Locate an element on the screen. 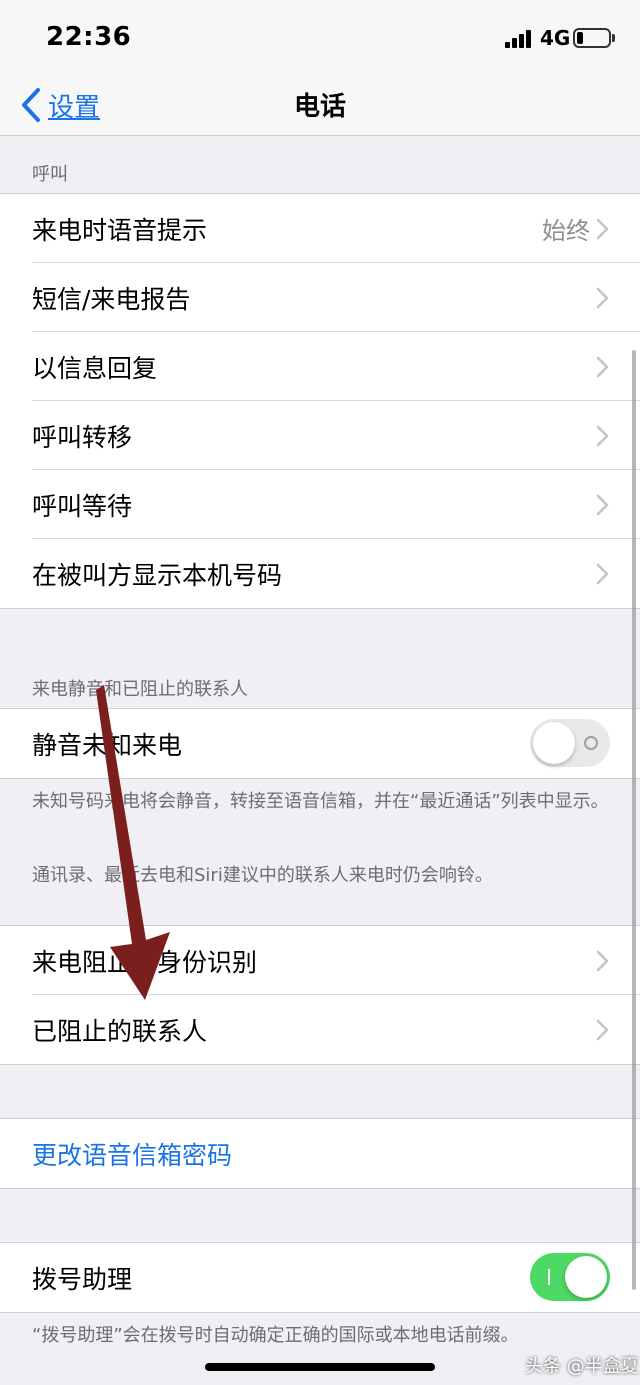  signal-icon is located at coordinates (520, 39).